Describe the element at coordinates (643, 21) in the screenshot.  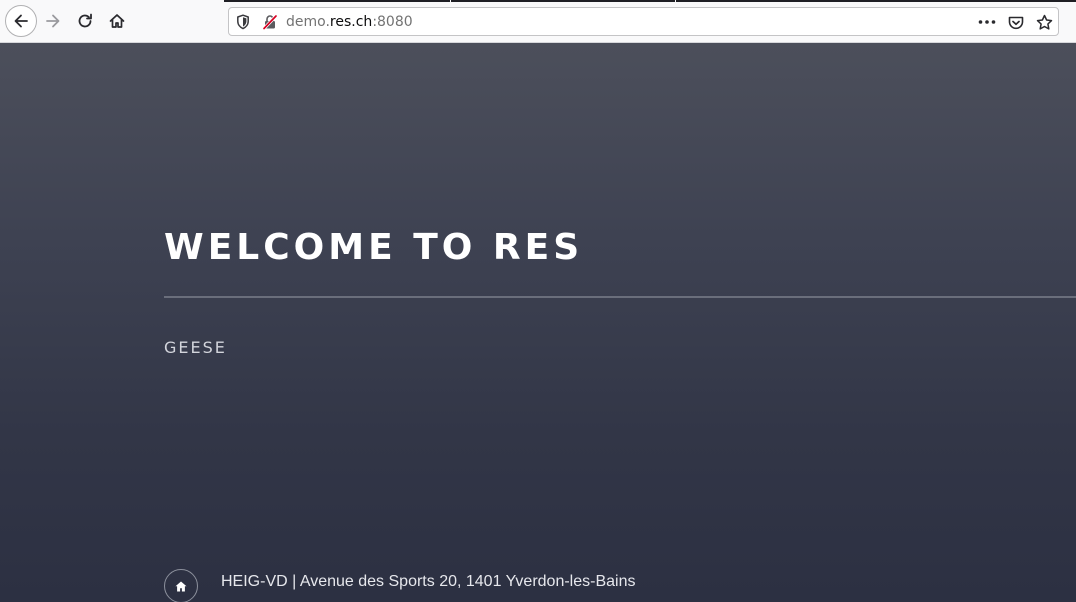
I see `url-bar: demo.res.ch:8080` at that location.